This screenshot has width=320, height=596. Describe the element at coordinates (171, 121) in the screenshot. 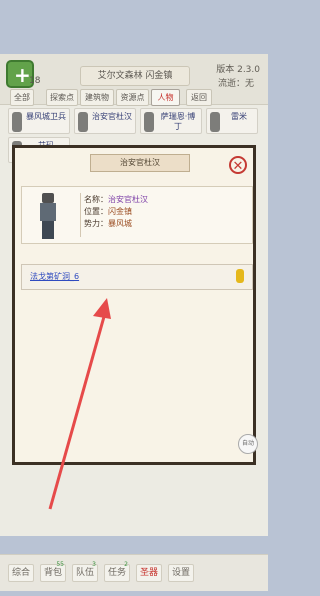

I see `npc-sarien: 萨瑞恩·博丁` at that location.